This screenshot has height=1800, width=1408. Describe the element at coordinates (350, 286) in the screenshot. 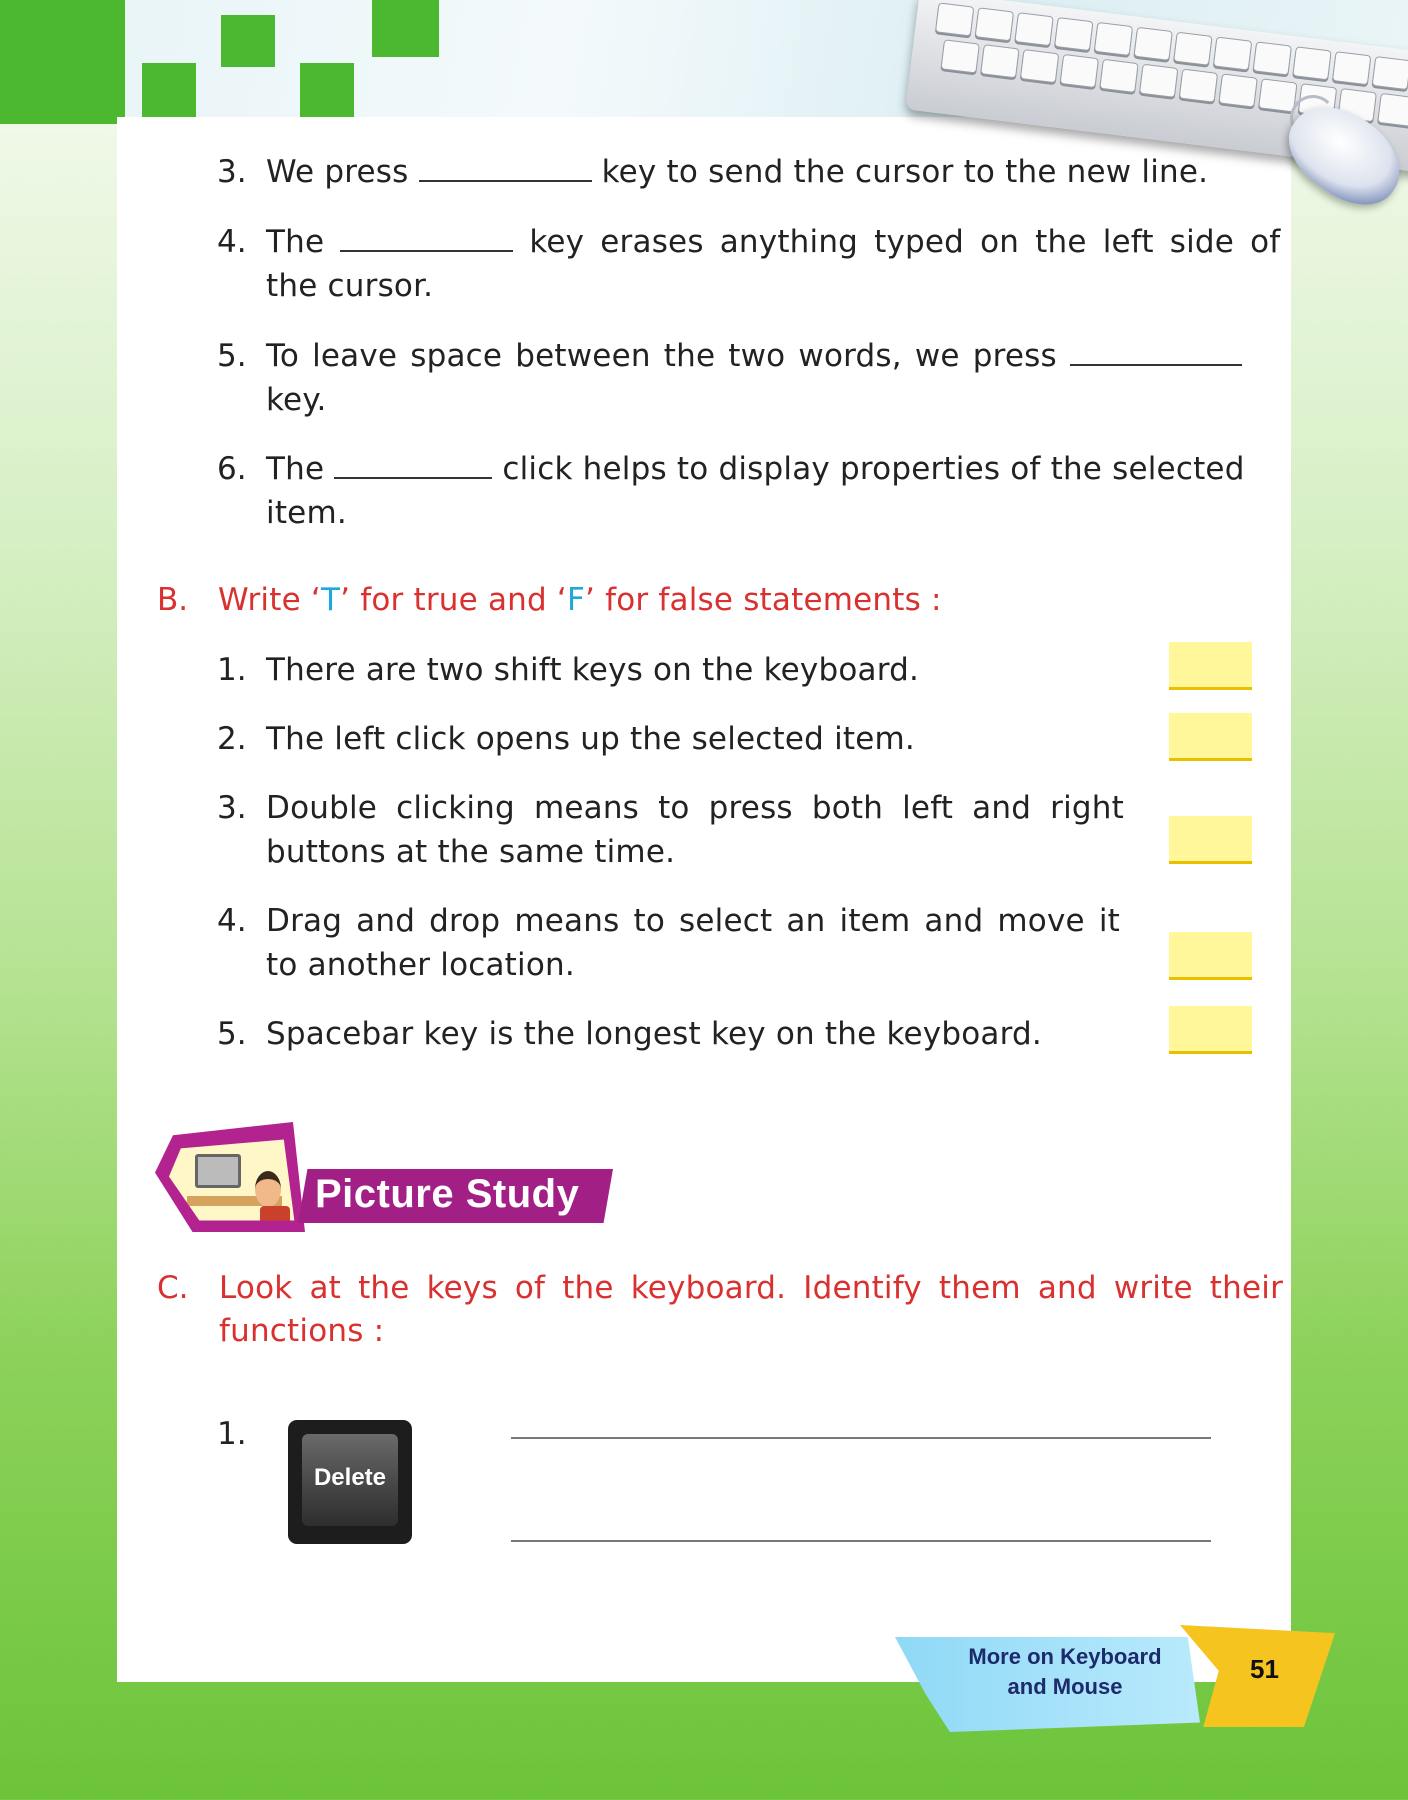

I see `item-continuation: the cursor.` at that location.